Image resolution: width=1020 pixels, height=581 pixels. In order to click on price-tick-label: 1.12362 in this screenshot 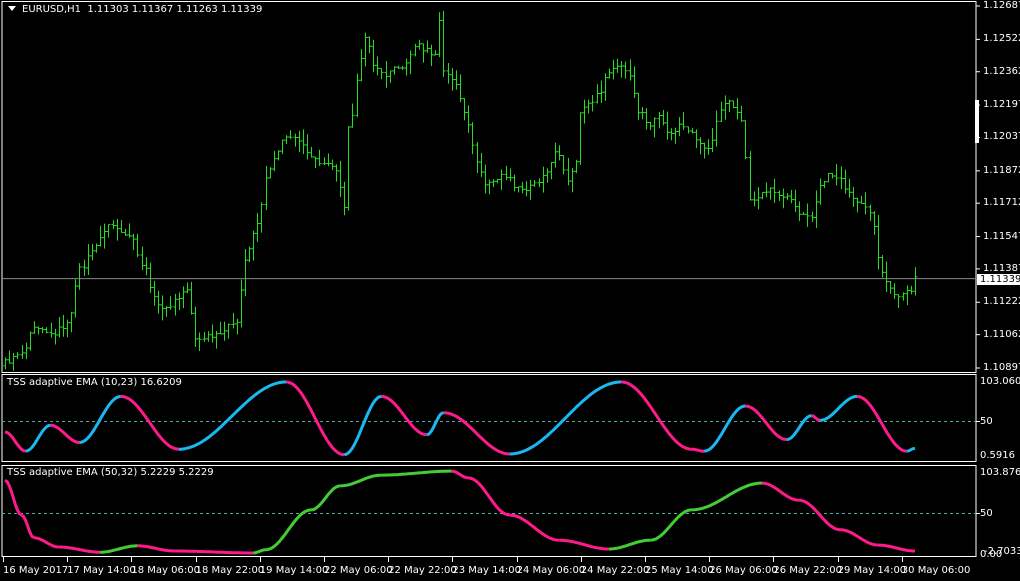, I will do `click(1001, 71)`.